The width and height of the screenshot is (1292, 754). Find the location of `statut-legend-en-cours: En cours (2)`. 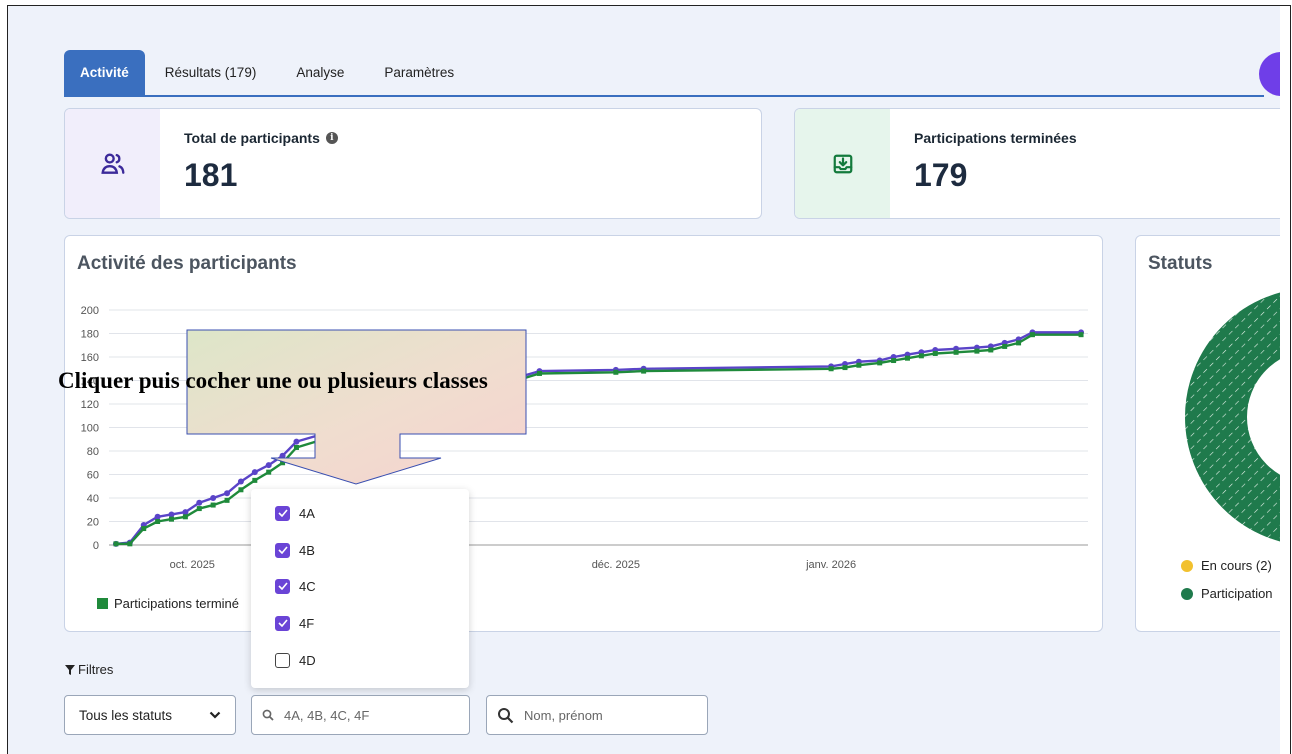

statut-legend-en-cours: En cours (2) is located at coordinates (1226, 565).